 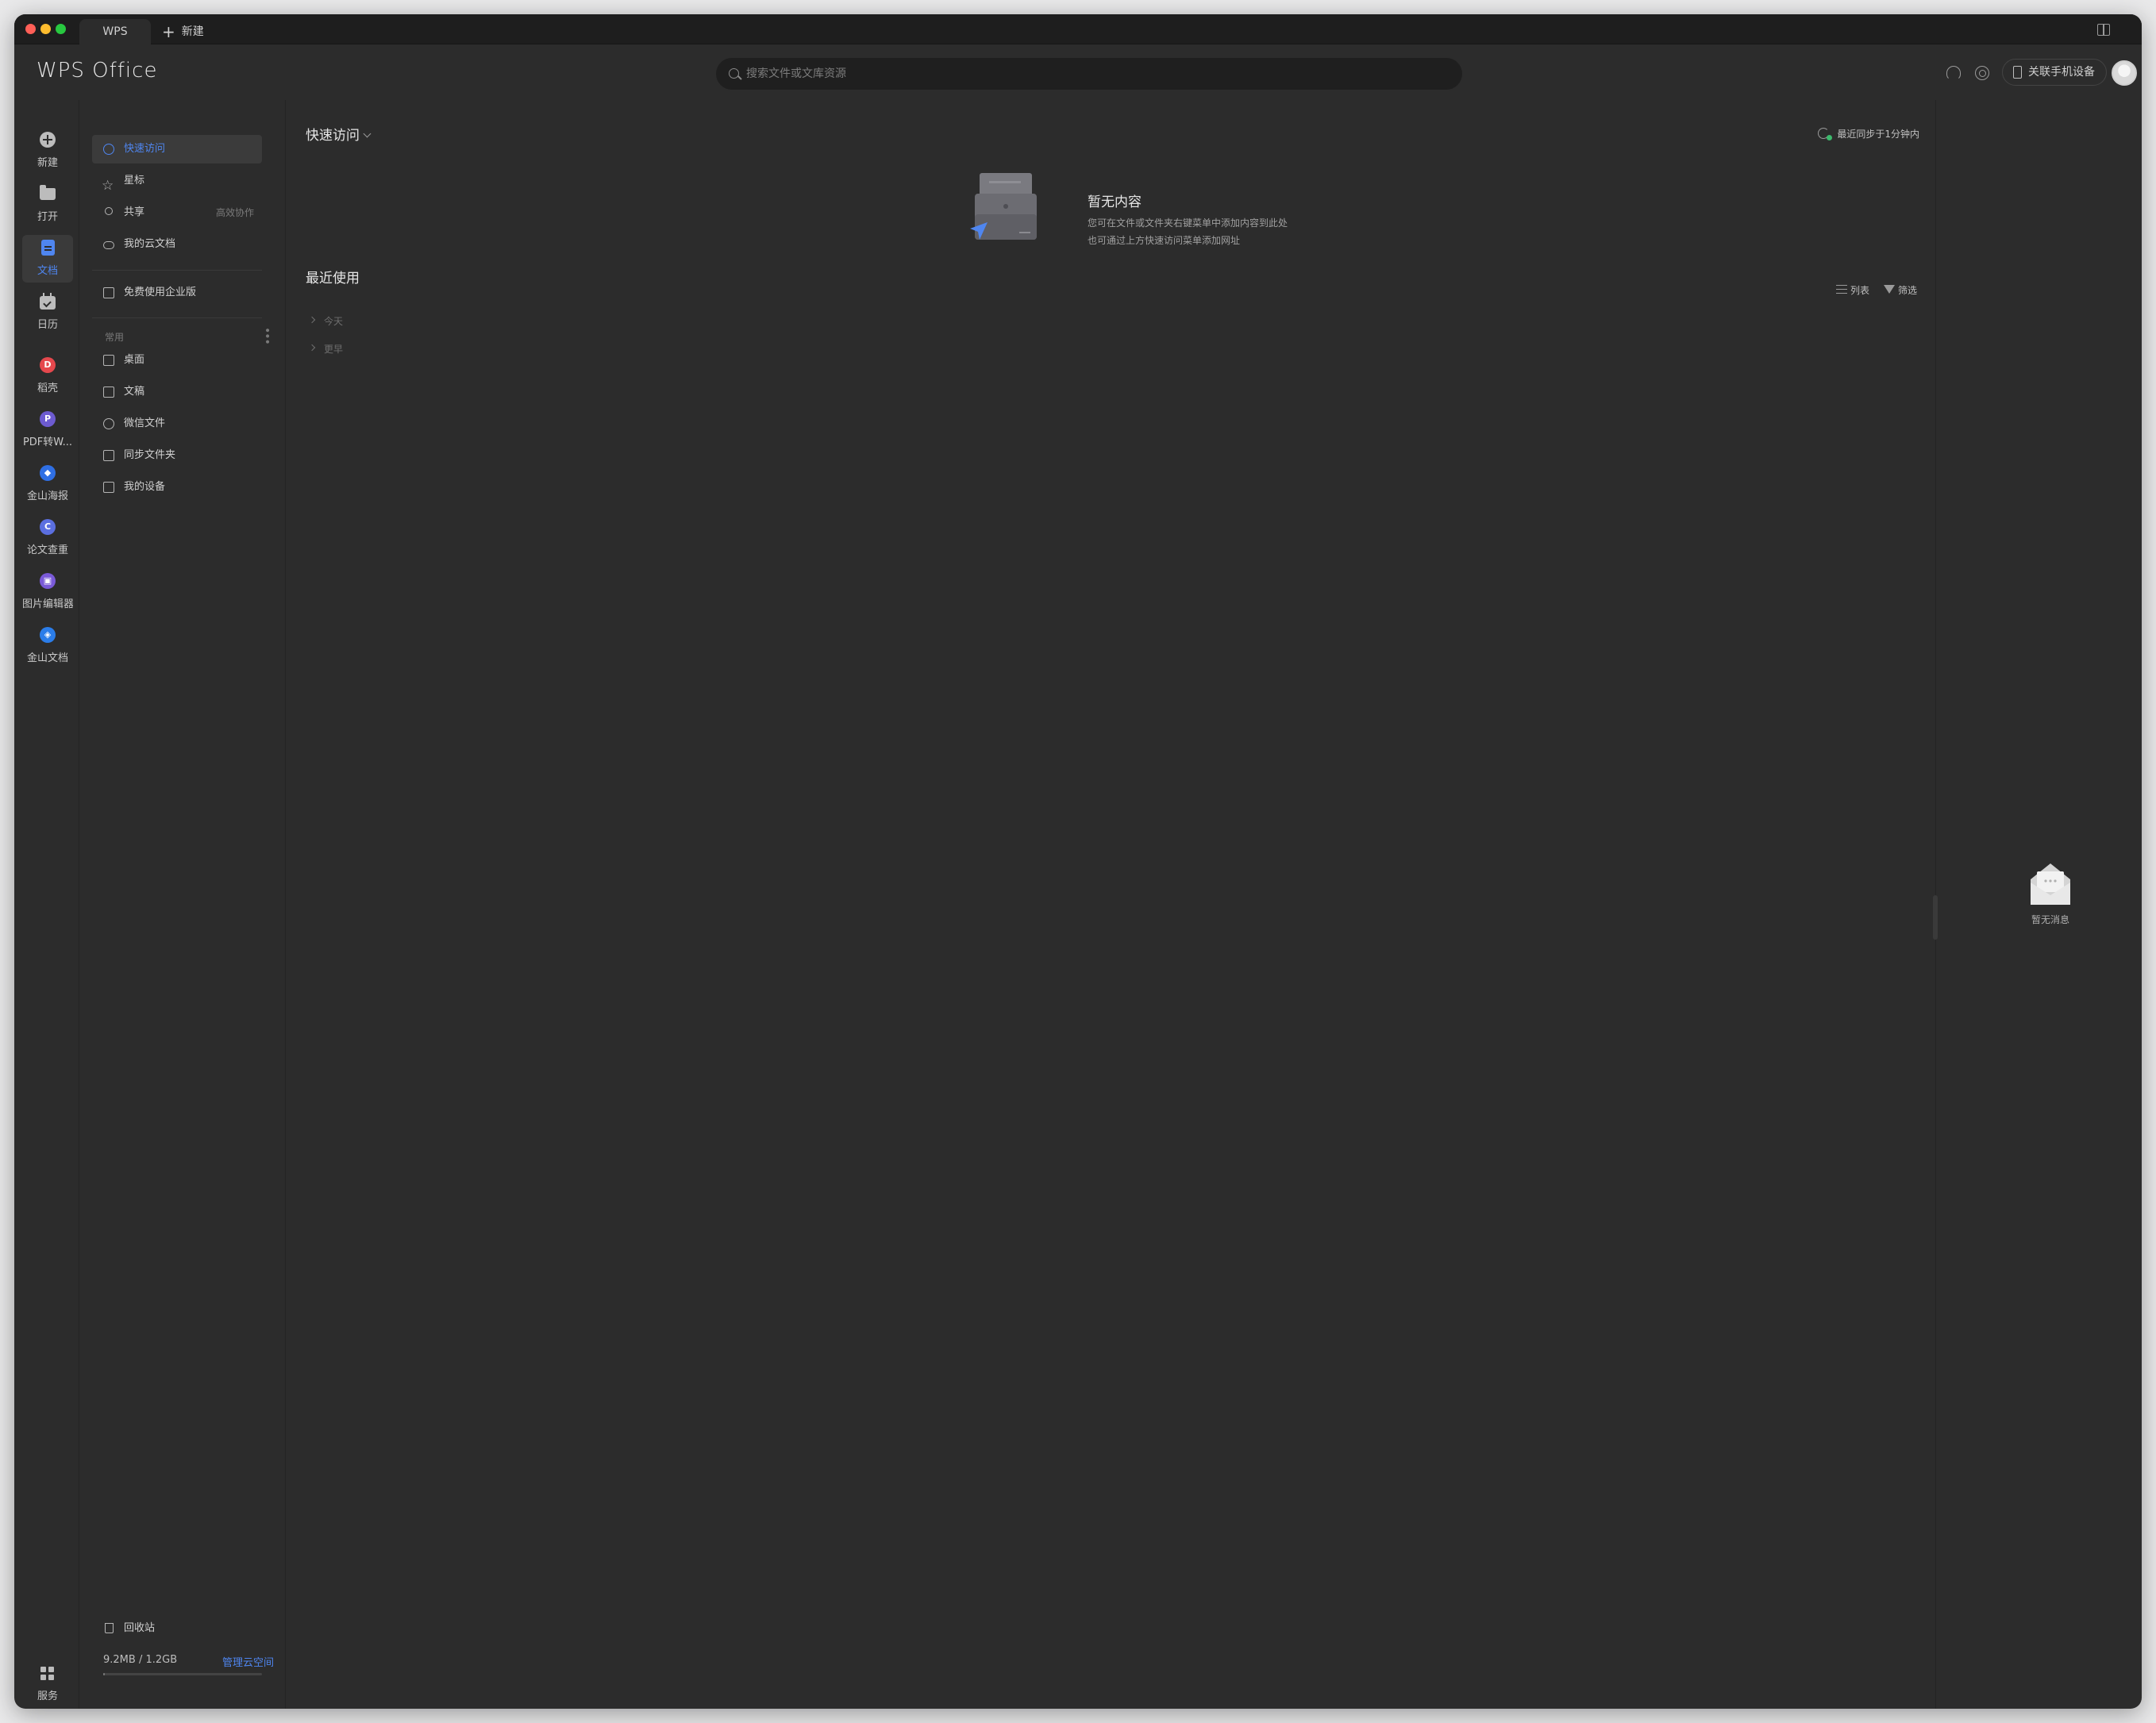 What do you see at coordinates (177, 1628) in the screenshot?
I see `trash-button: 回收站` at bounding box center [177, 1628].